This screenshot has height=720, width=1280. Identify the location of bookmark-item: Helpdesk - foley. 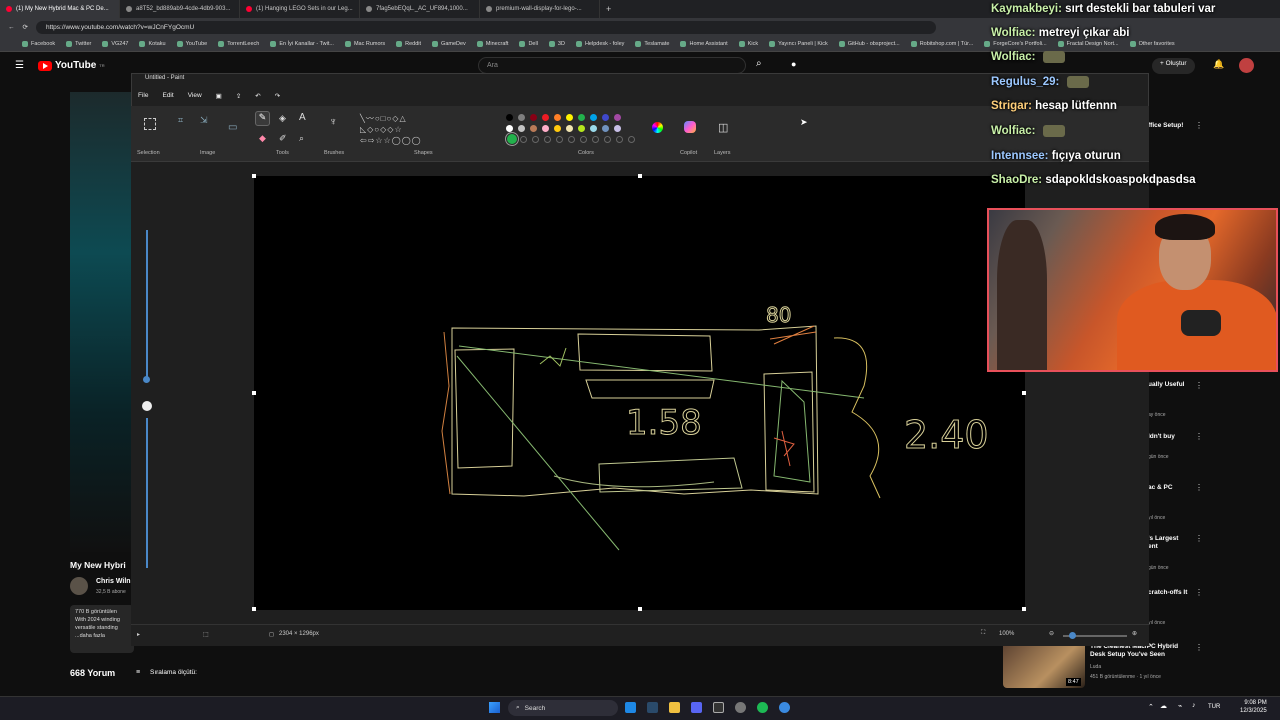
(599, 43).